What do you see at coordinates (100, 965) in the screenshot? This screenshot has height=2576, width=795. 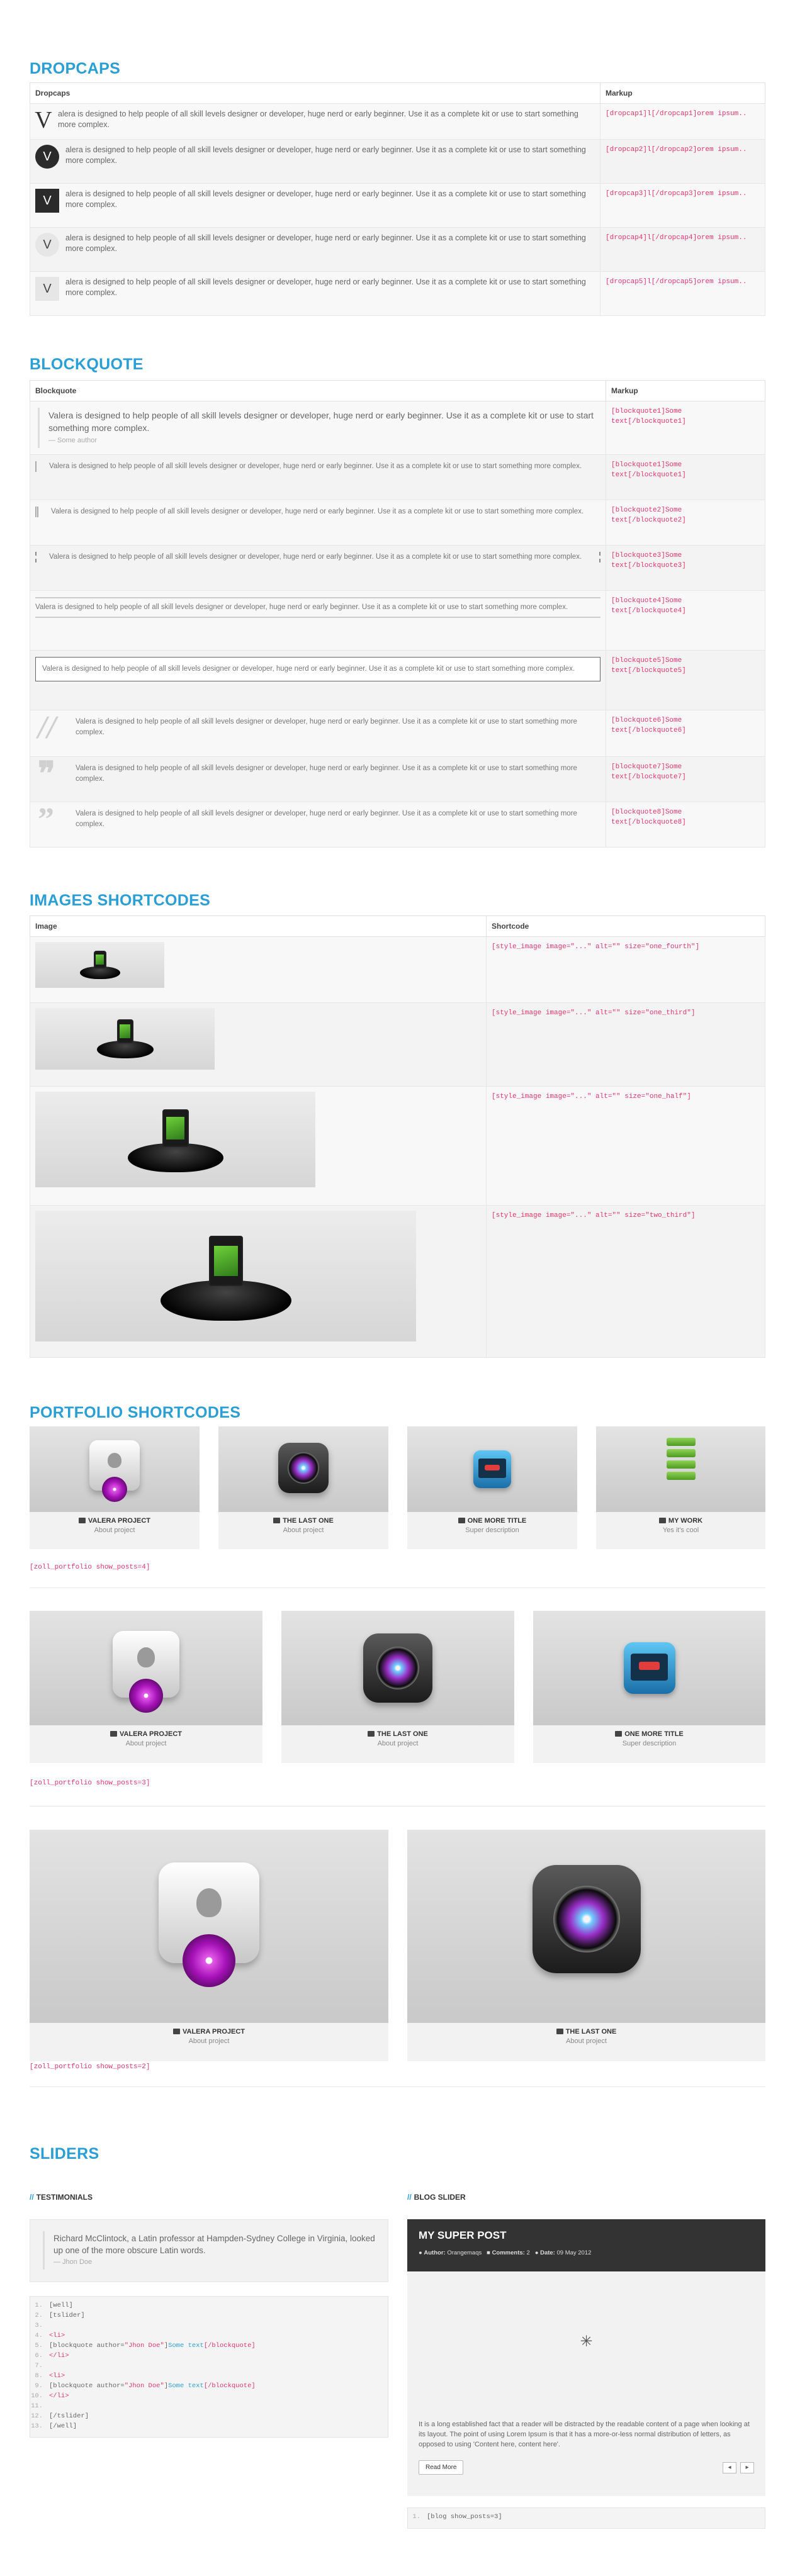 I see `dock-icon` at bounding box center [100, 965].